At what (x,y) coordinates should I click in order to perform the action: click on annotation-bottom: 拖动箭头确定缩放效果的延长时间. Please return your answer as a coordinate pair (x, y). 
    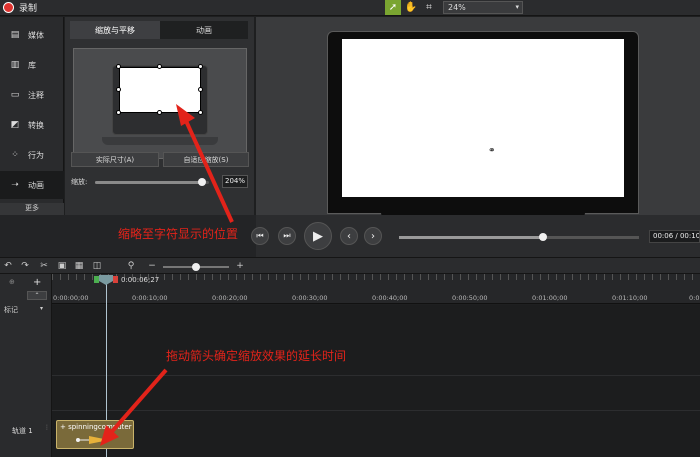
    Looking at the image, I should click on (256, 356).